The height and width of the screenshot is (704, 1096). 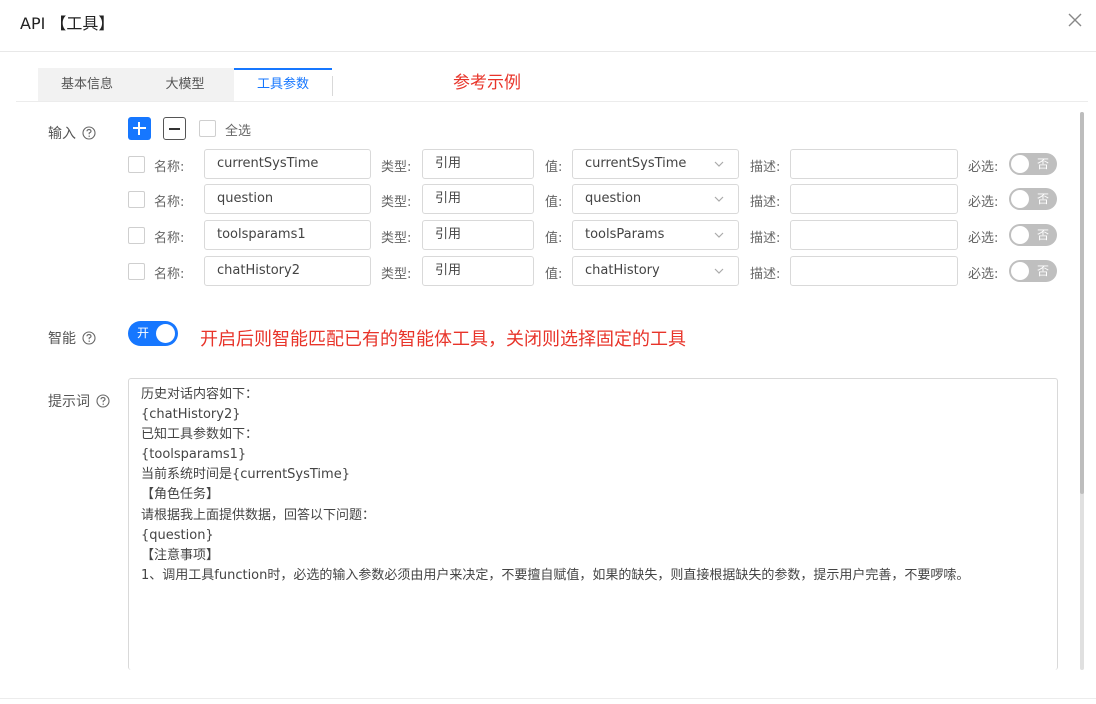 What do you see at coordinates (552, 101) in the screenshot?
I see `tabs-divider` at bounding box center [552, 101].